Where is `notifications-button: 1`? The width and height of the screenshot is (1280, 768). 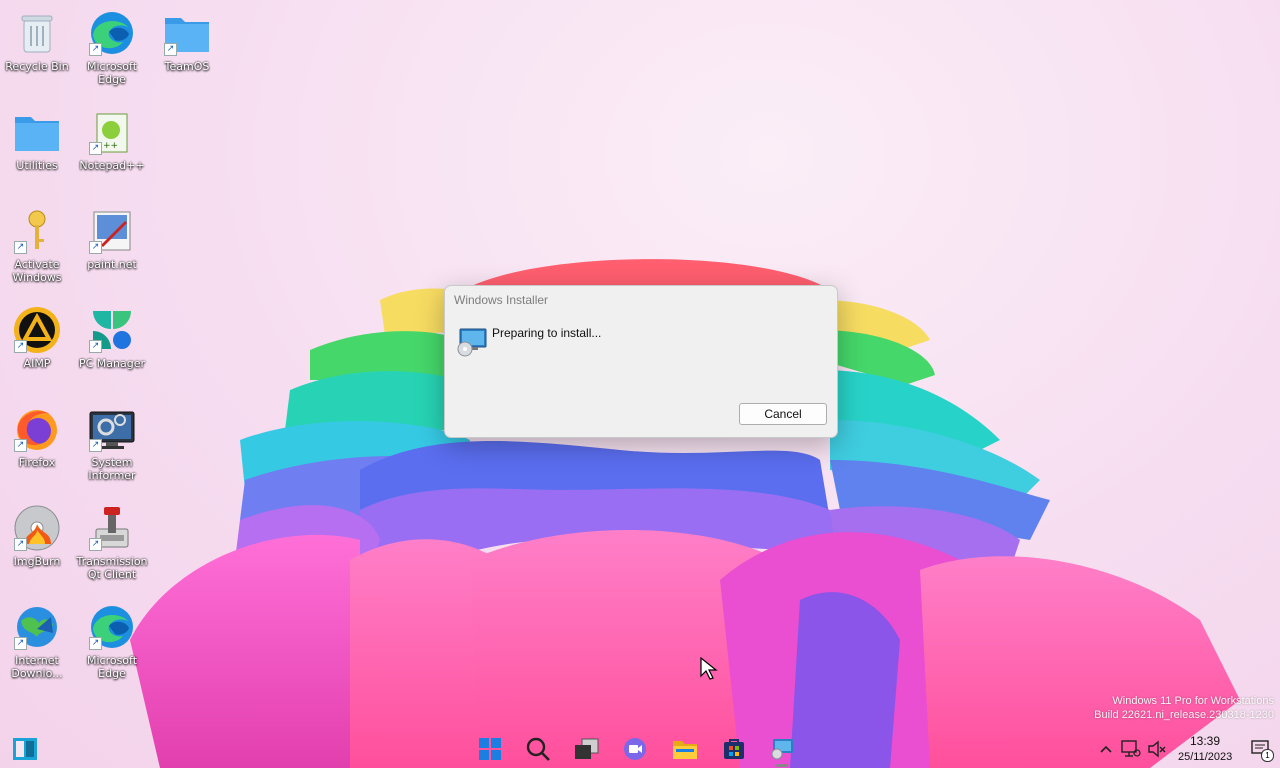 notifications-button: 1 is located at coordinates (1261, 749).